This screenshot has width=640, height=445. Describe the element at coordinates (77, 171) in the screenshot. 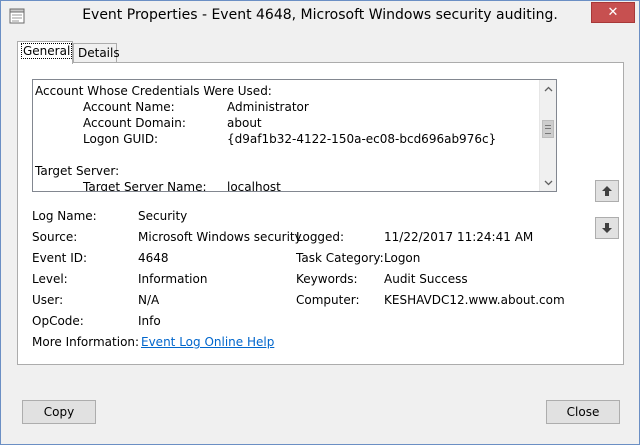

I see `desc-line: Target Server:` at that location.